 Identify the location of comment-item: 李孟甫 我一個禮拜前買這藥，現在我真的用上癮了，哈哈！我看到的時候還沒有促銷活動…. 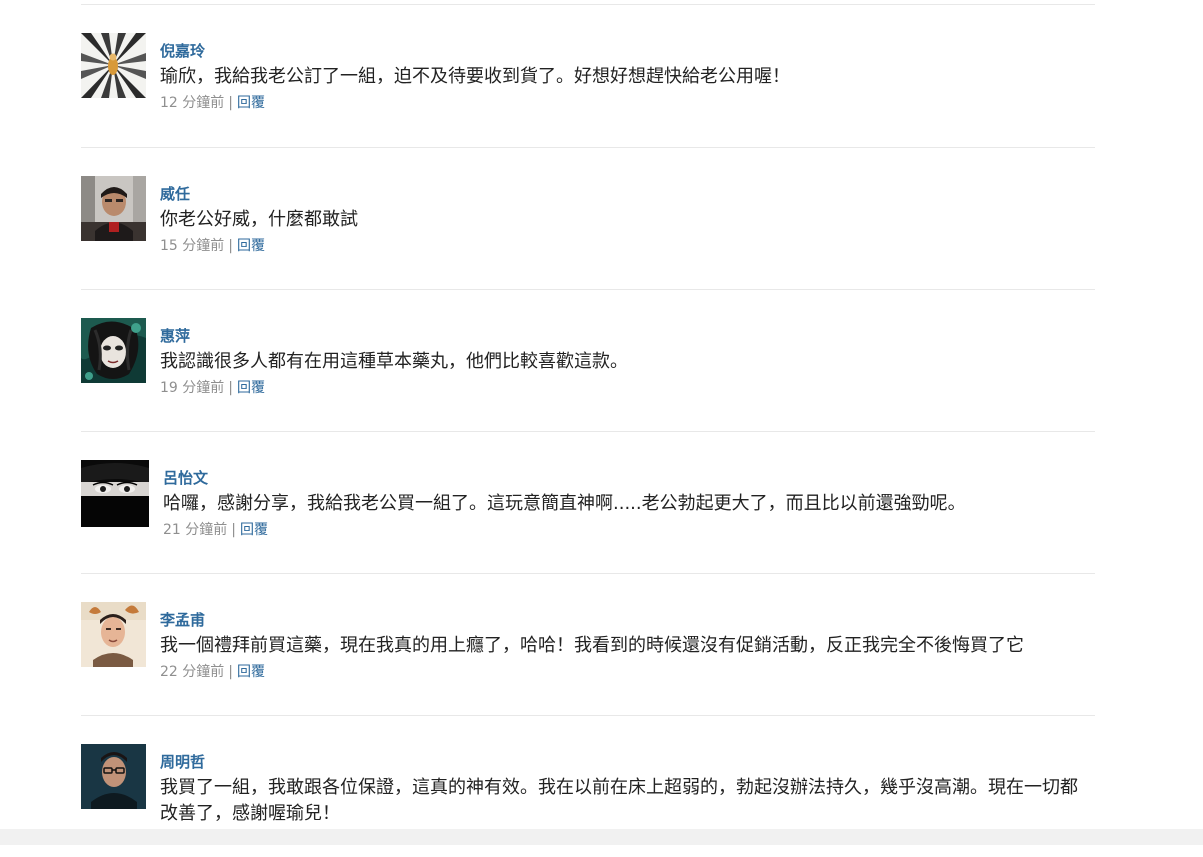
(588, 644).